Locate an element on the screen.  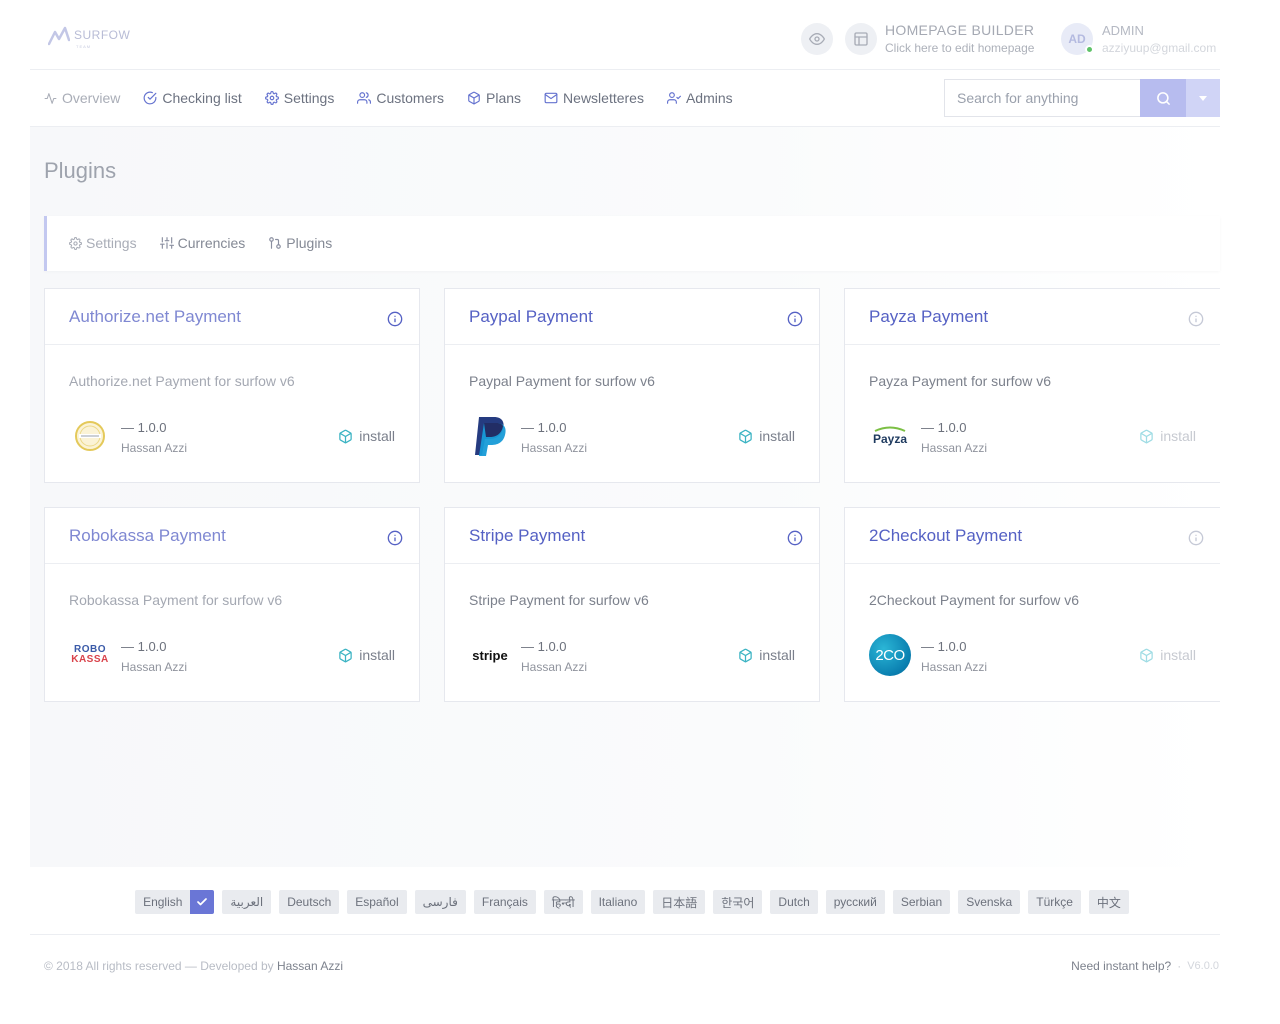
language-option-swedish: Svenska is located at coordinates (989, 902).